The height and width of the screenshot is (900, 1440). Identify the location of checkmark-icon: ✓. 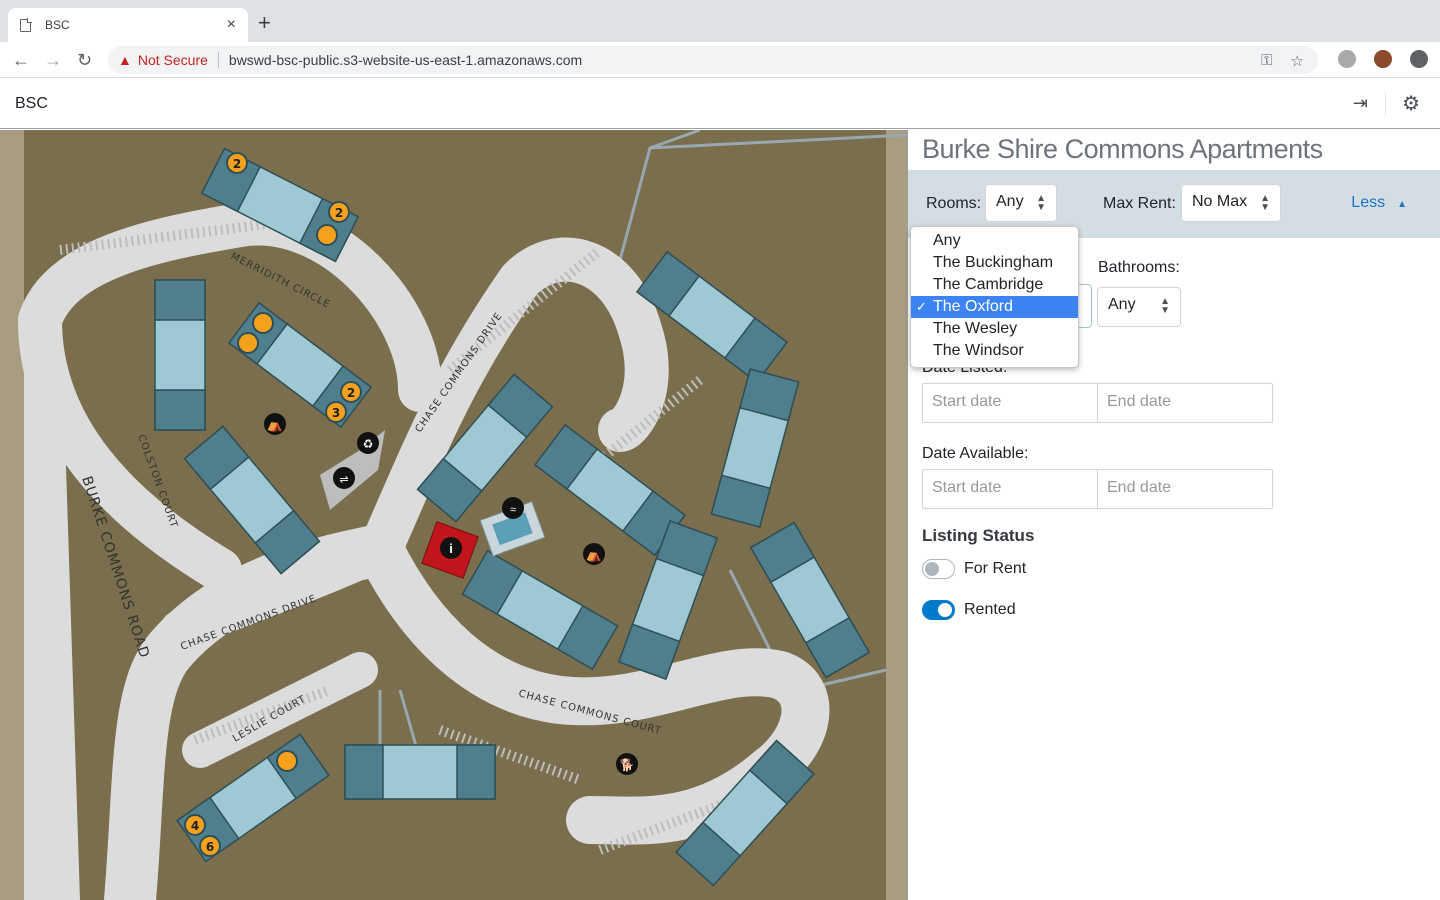
(921, 306).